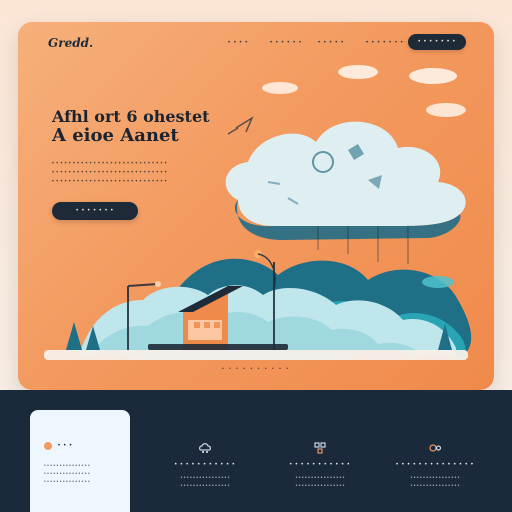 The image size is (512, 512). I want to click on feature-panel-chip: • • •, so click(58, 446).